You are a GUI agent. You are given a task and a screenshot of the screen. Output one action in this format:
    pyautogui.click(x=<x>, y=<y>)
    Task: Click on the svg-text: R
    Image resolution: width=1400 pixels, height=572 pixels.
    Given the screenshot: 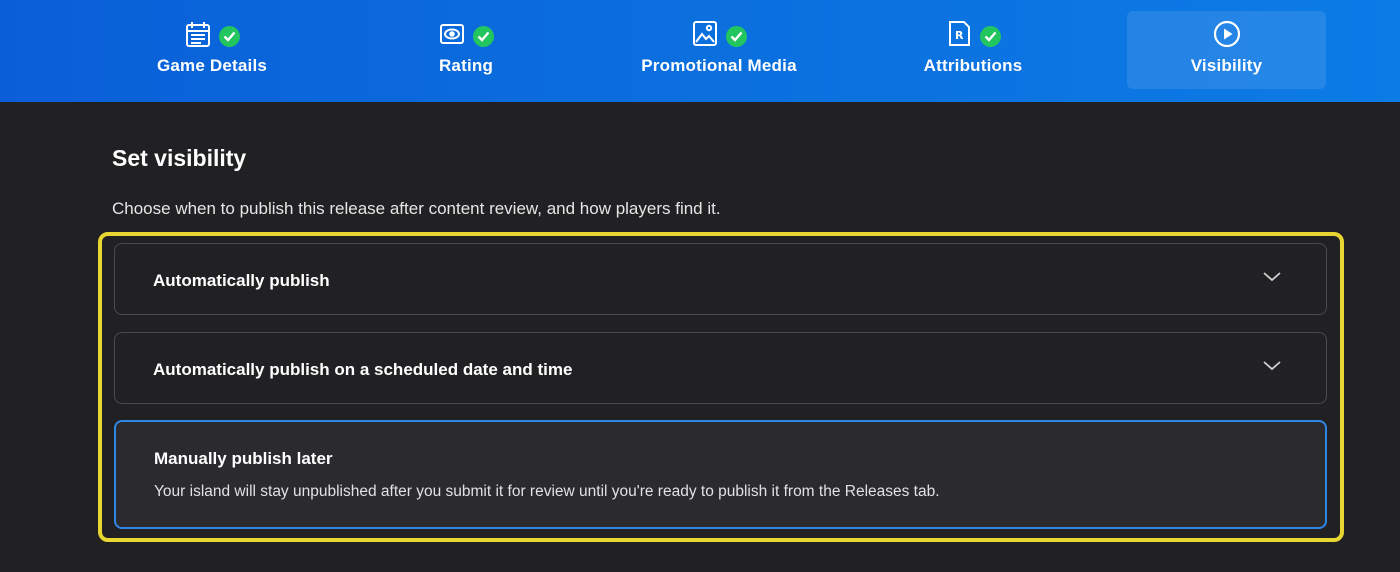 What is the action you would take?
    pyautogui.click(x=959, y=35)
    